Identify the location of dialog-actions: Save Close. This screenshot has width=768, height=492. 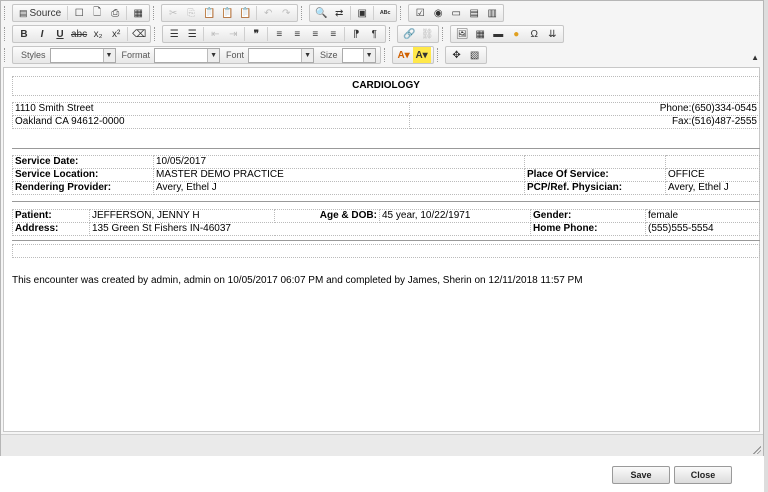
(672, 475).